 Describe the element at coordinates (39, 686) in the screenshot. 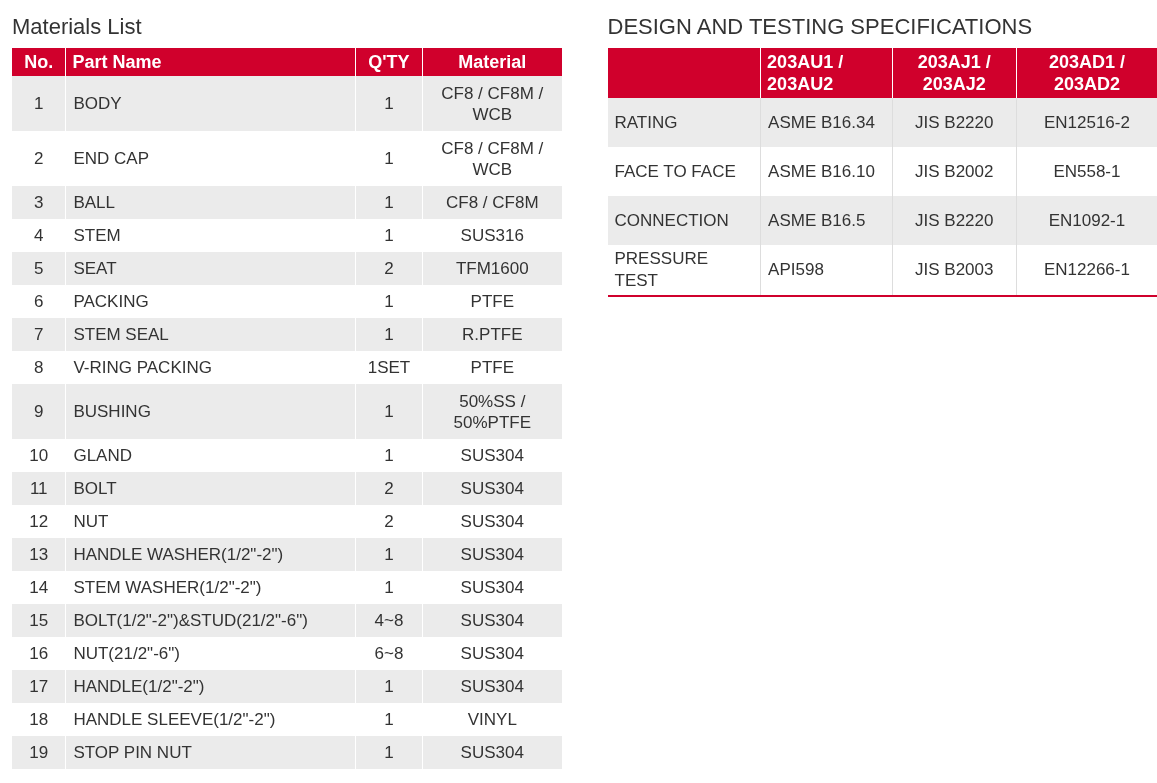

I see `table-cell: 17` at that location.